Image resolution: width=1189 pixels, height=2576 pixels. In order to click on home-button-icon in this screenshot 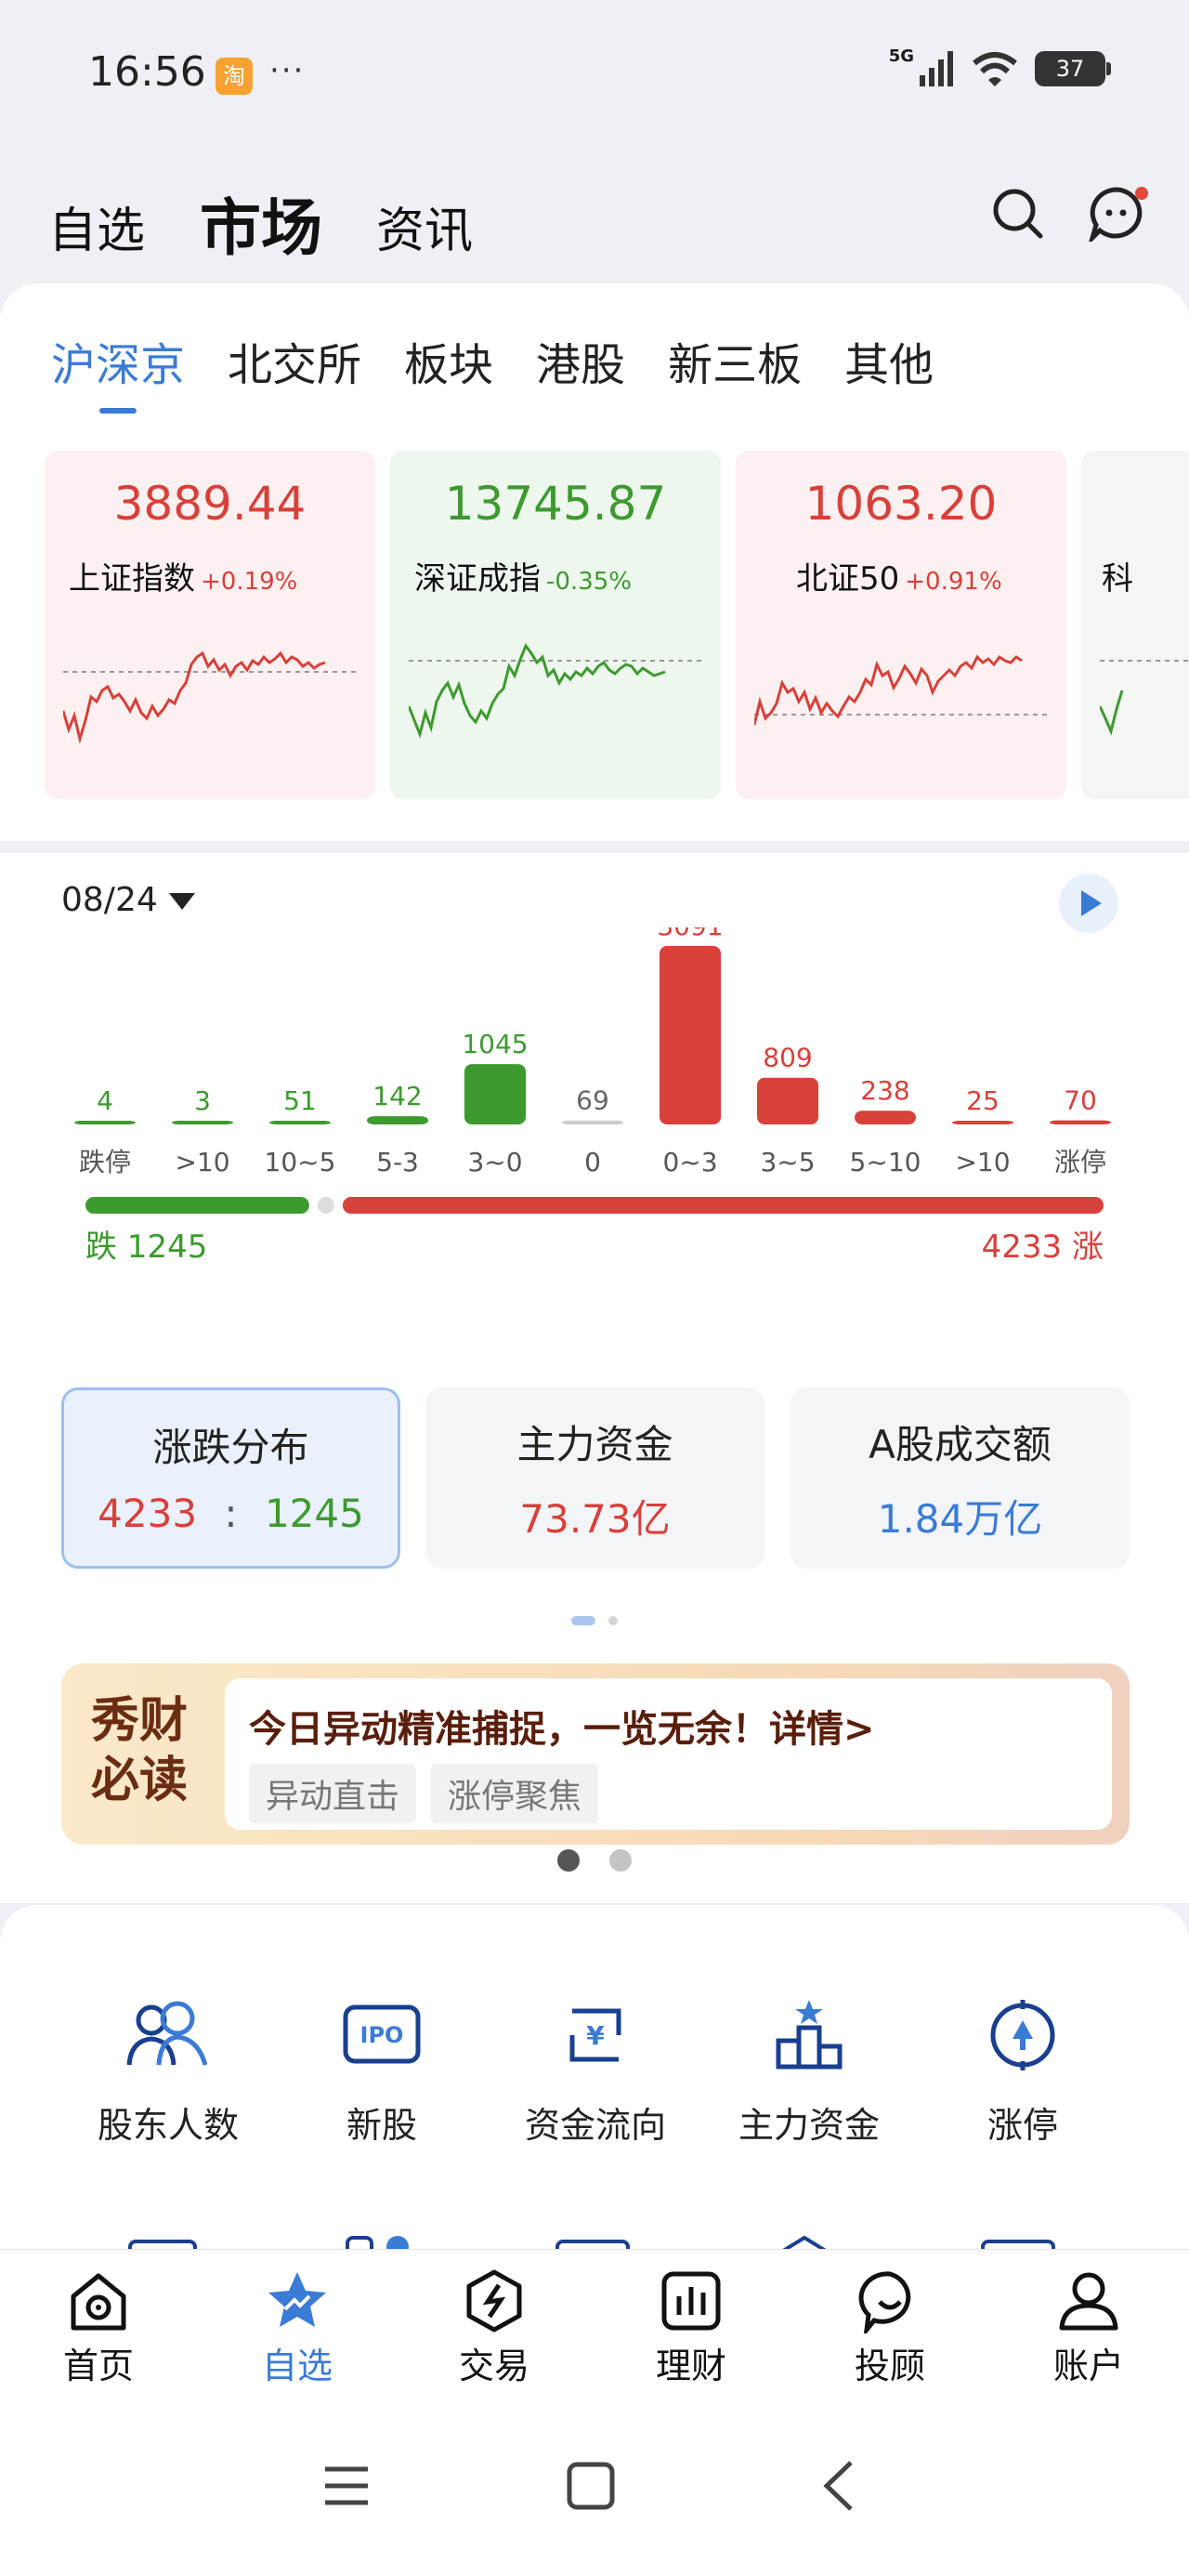, I will do `click(591, 2486)`.